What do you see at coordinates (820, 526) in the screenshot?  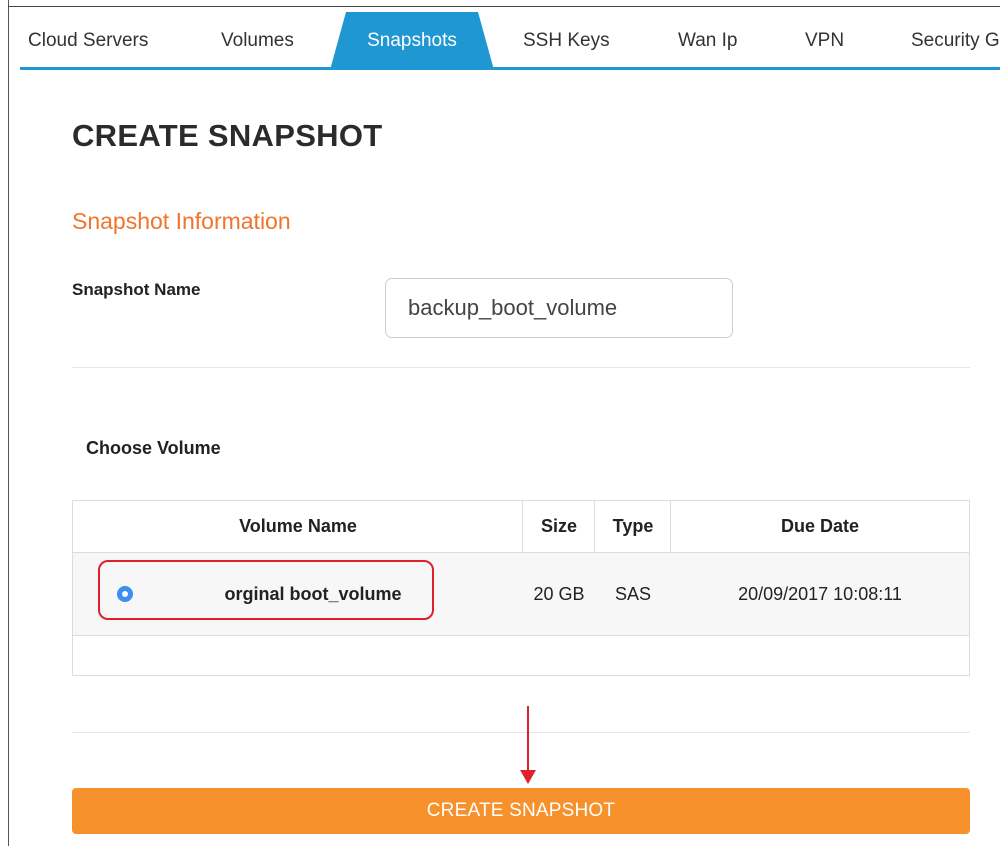 I see `column-header-due-date: Due Date` at bounding box center [820, 526].